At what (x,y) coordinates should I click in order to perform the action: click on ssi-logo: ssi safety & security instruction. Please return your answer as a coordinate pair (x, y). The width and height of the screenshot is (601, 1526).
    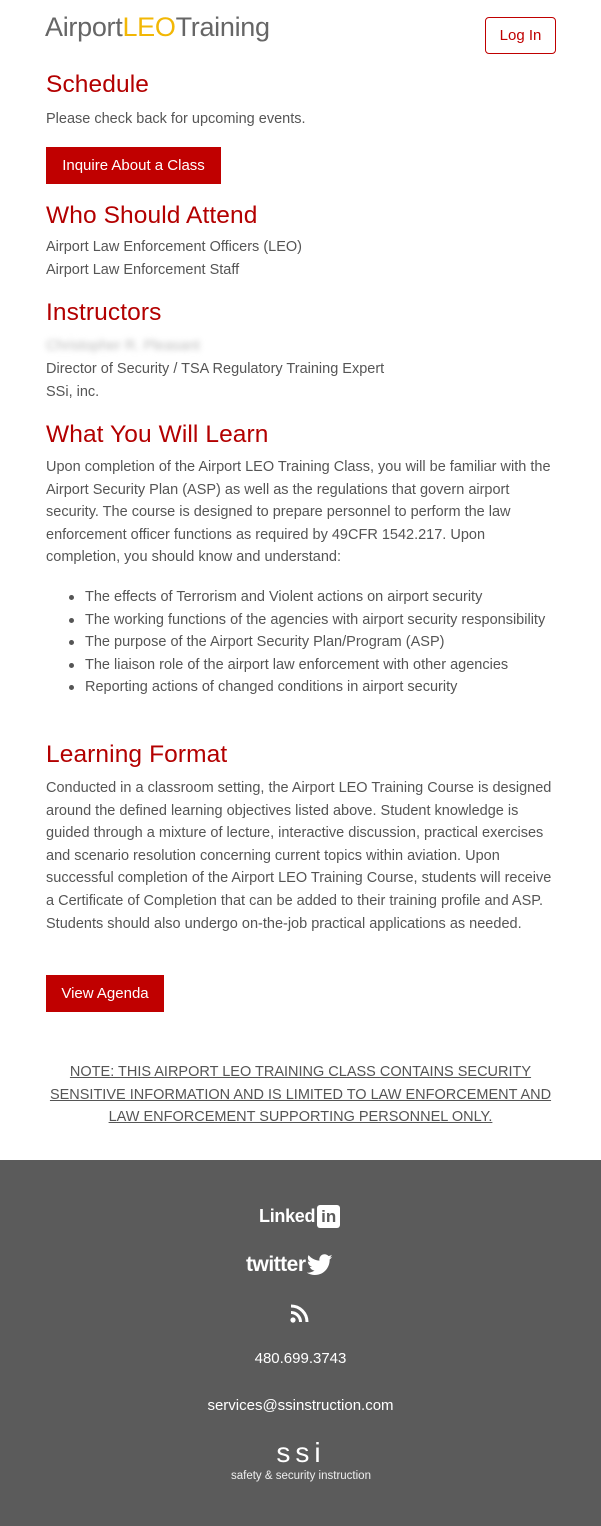
    Looking at the image, I should click on (301, 1460).